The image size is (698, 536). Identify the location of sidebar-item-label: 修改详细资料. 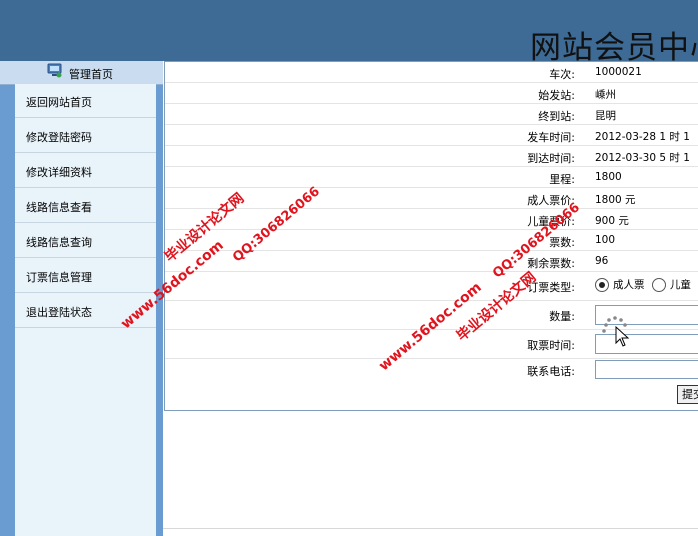
(59, 172).